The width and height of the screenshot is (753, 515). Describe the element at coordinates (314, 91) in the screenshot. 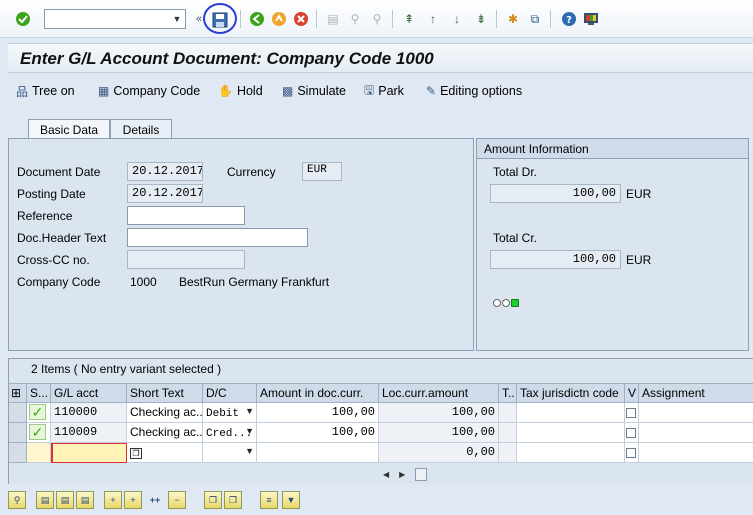

I see `simulate-button: ▩ Simulate` at that location.